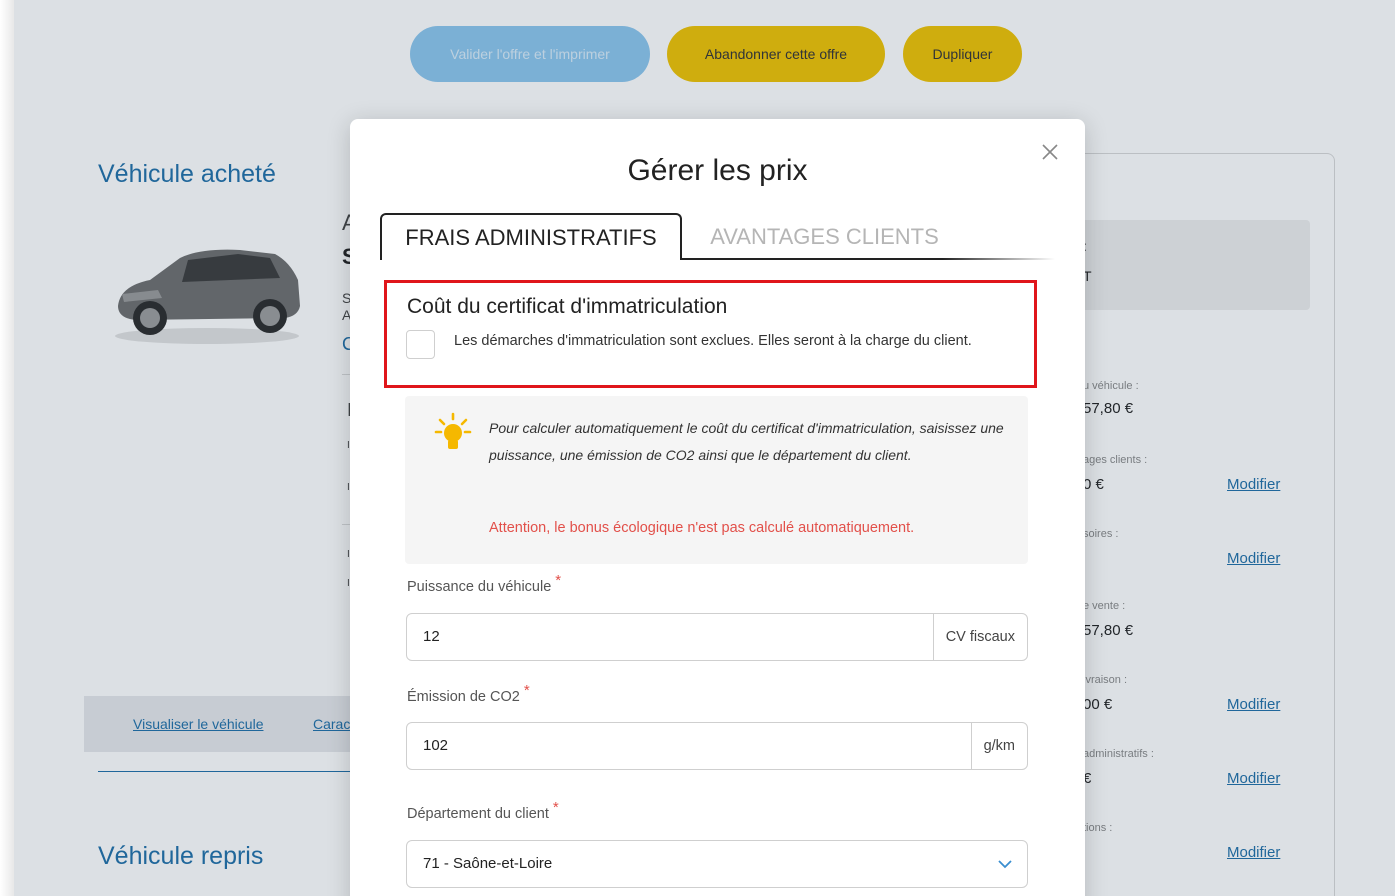 This screenshot has width=1395, height=896. I want to click on power-unit: CV fiscaux, so click(979, 637).